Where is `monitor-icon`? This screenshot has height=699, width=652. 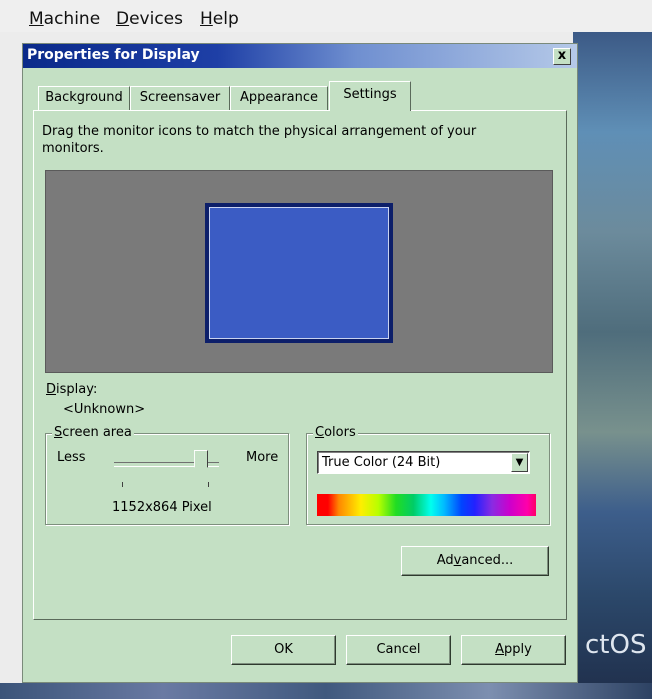 monitor-icon is located at coordinates (299, 273).